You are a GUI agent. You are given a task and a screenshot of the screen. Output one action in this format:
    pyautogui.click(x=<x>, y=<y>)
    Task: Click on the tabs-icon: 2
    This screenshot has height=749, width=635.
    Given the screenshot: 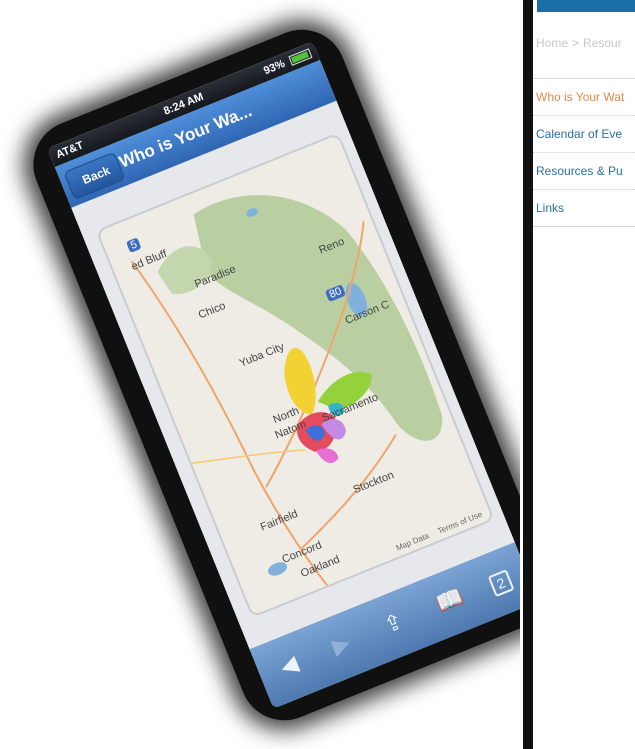 What is the action you would take?
    pyautogui.click(x=501, y=583)
    